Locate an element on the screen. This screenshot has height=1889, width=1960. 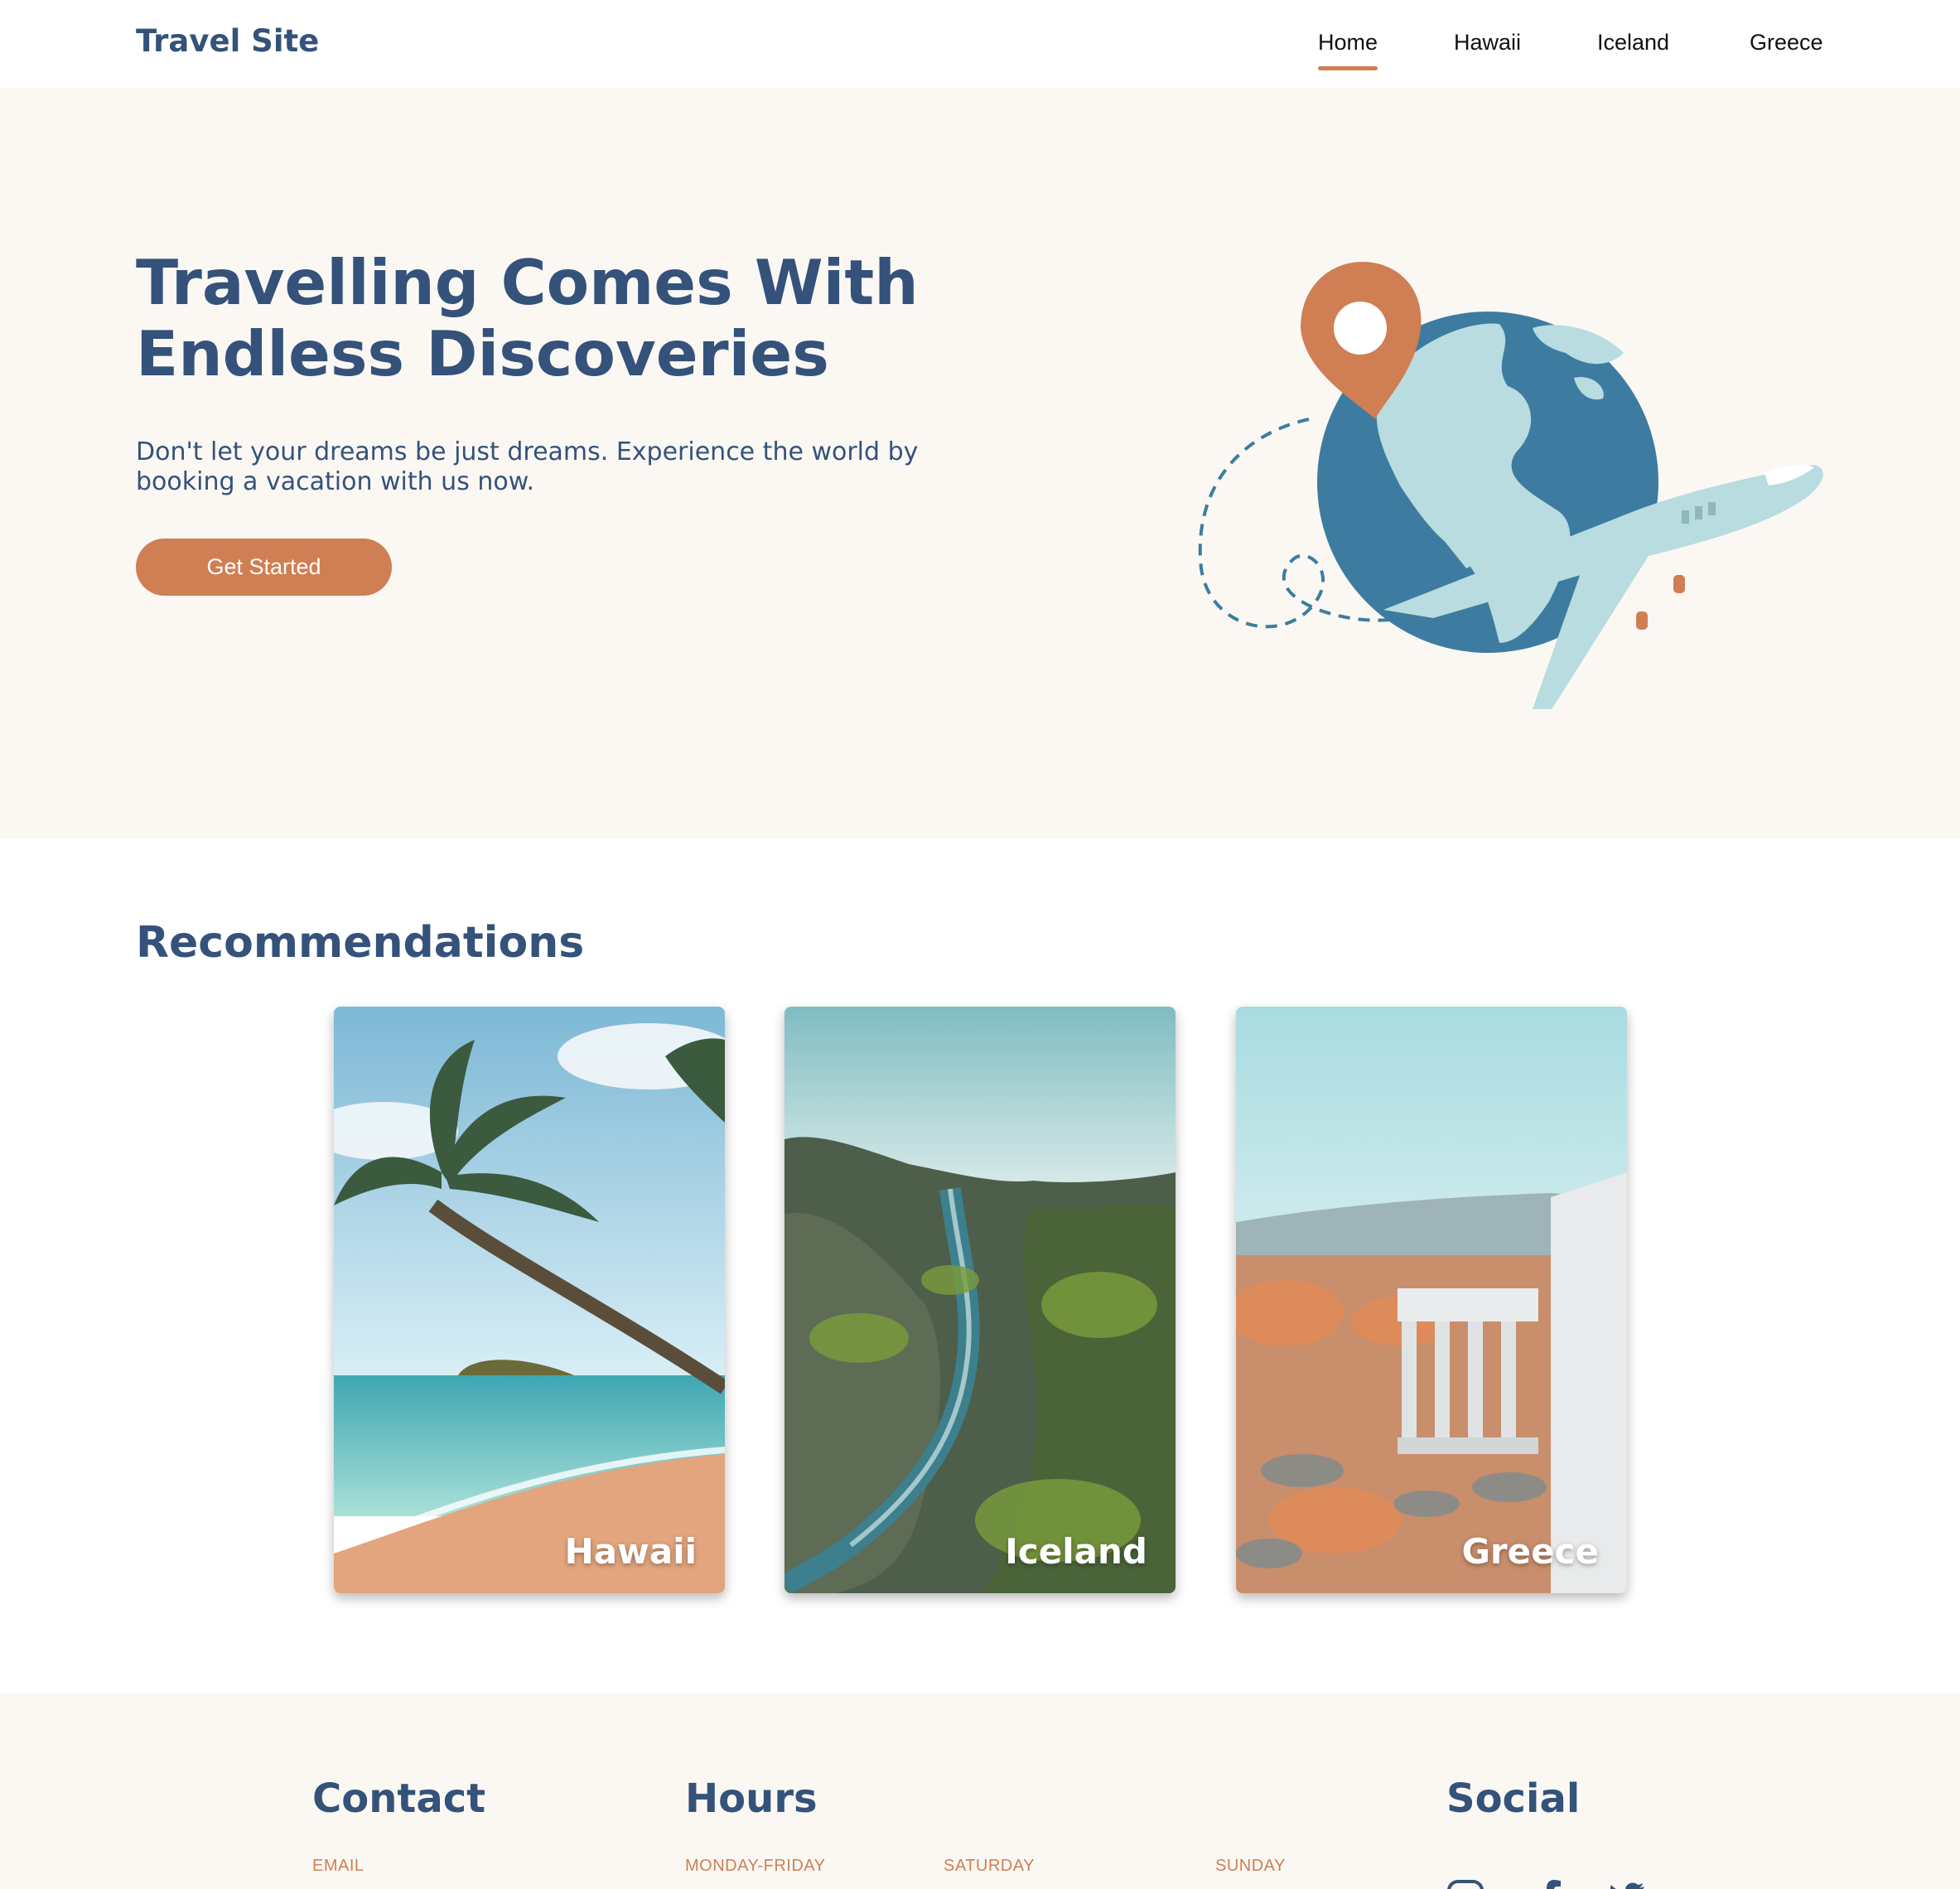
card-greece: Greece is located at coordinates (1431, 1300).